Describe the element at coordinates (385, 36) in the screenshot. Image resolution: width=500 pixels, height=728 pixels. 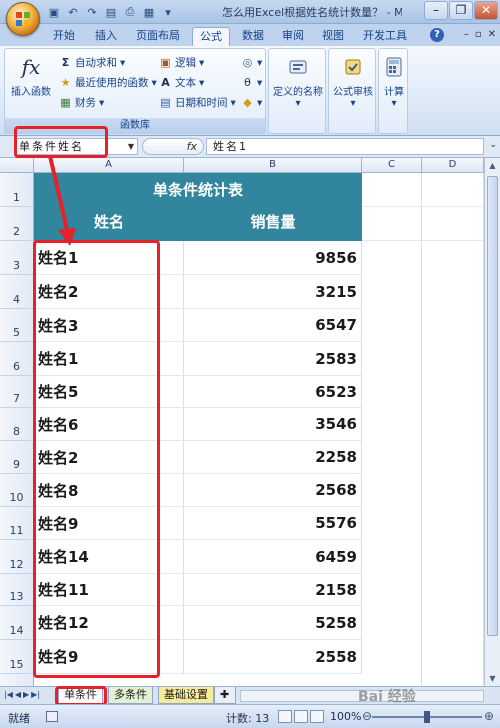
I see `tab-developer: 开发工具` at that location.